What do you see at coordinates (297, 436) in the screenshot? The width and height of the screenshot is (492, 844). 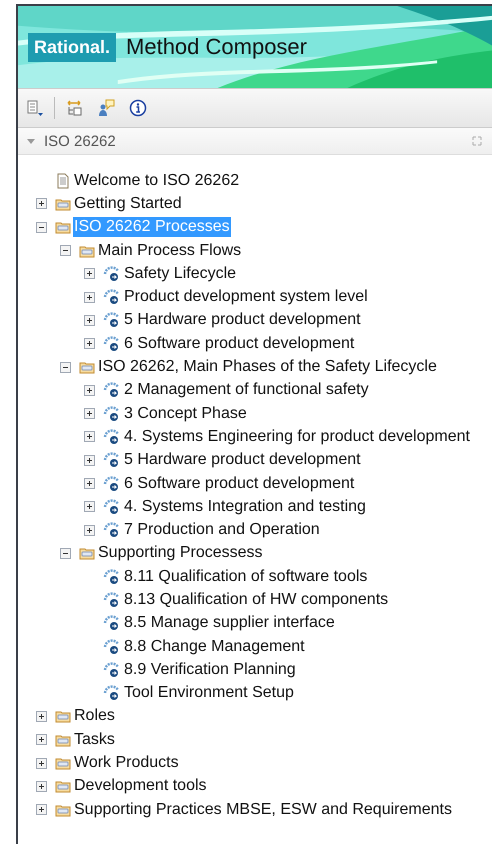 I see `tree-item: 4. Systems Engineering for product development` at bounding box center [297, 436].